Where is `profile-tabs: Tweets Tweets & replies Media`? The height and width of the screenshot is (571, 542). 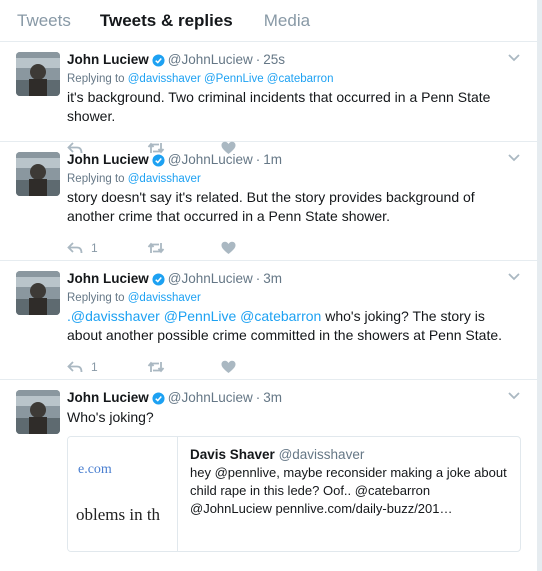
profile-tabs: Tweets Tweets & replies Media is located at coordinates (268, 21).